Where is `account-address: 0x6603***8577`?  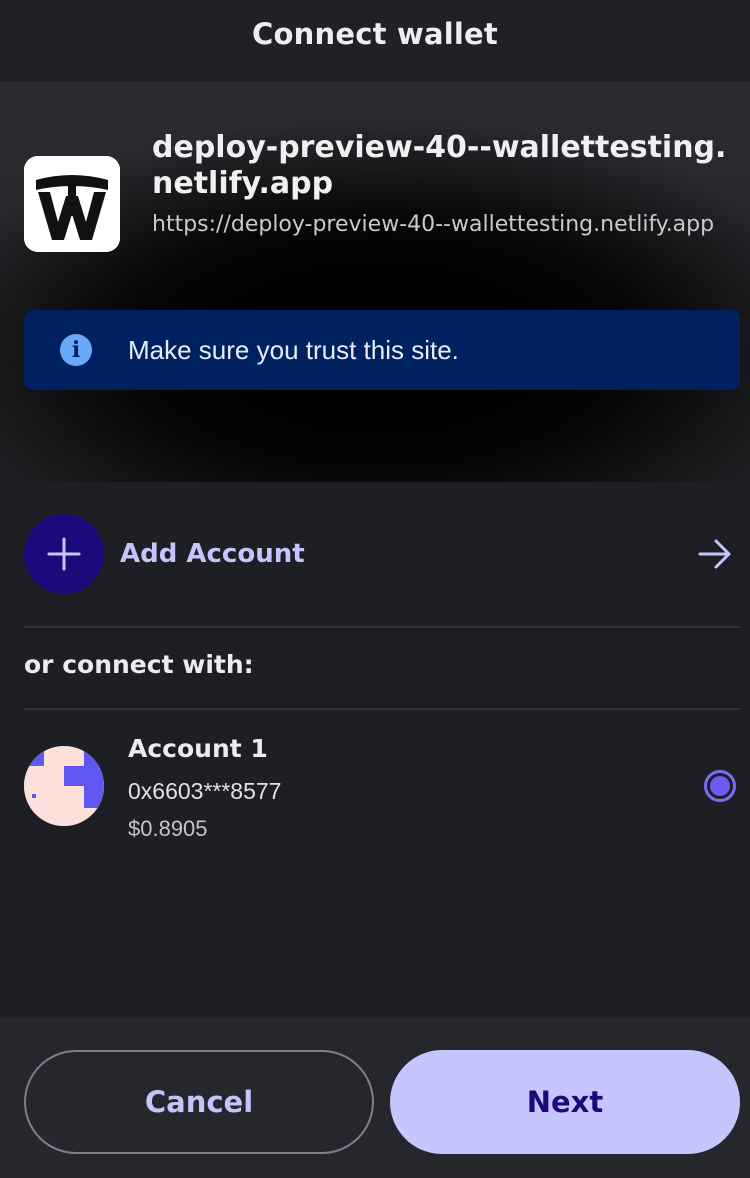 account-address: 0x6603***8577 is located at coordinates (205, 791).